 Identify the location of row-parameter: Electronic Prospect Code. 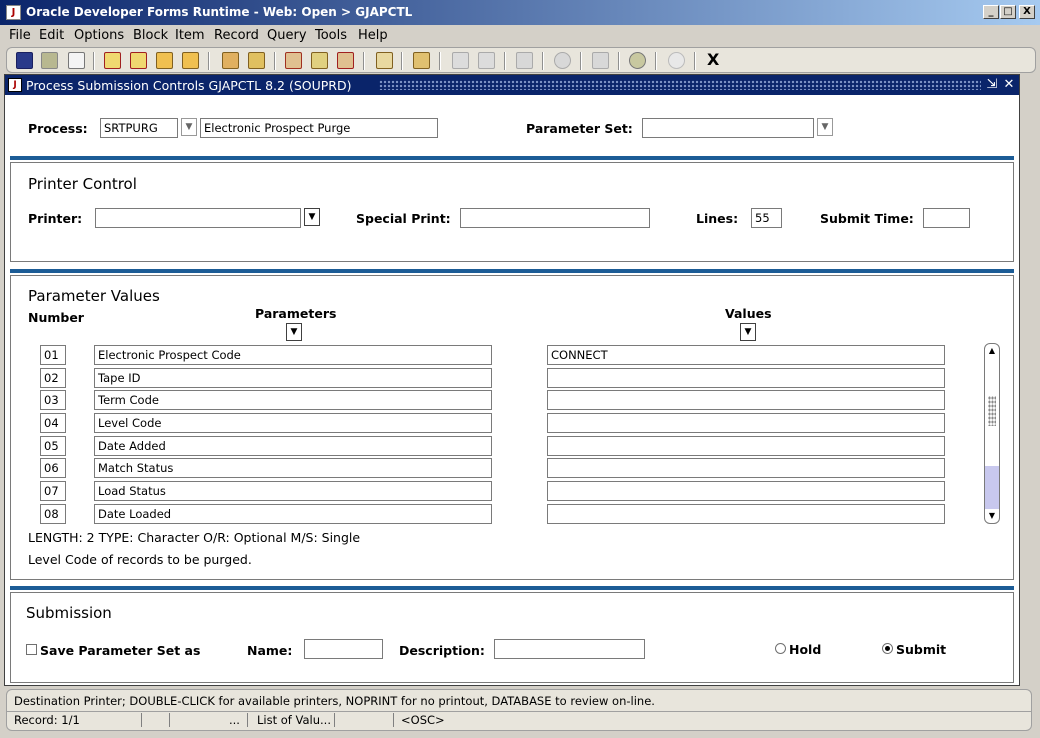
(293, 355).